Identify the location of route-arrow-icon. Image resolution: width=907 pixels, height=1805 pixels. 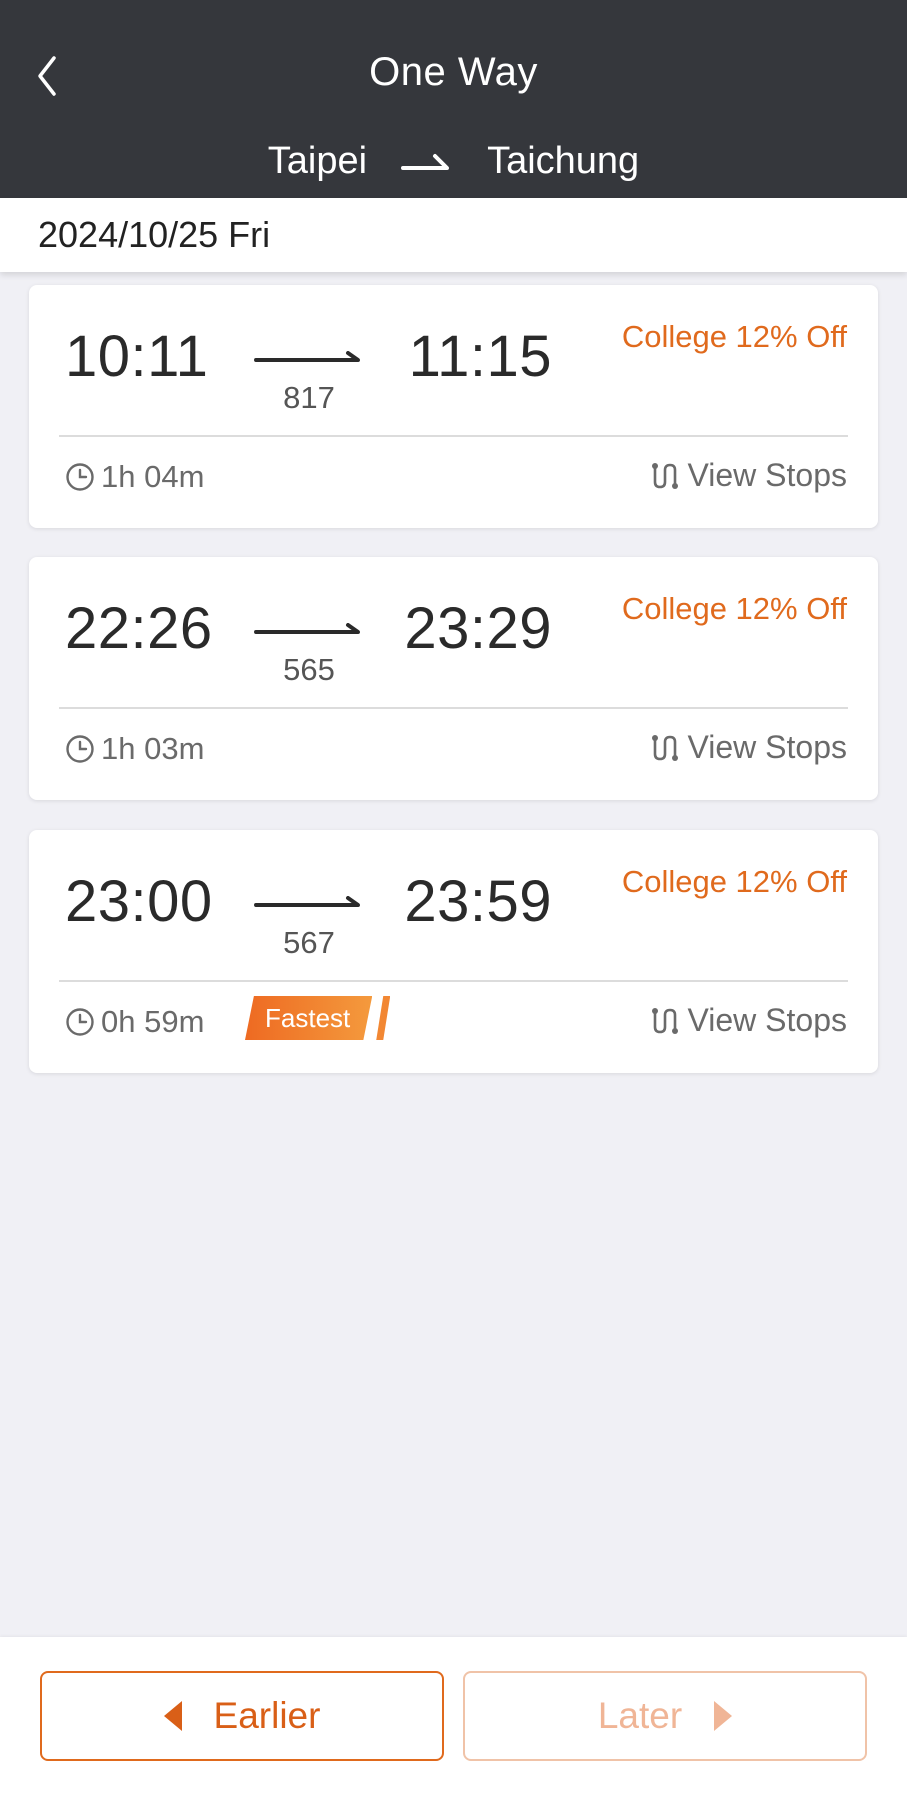
(427, 162).